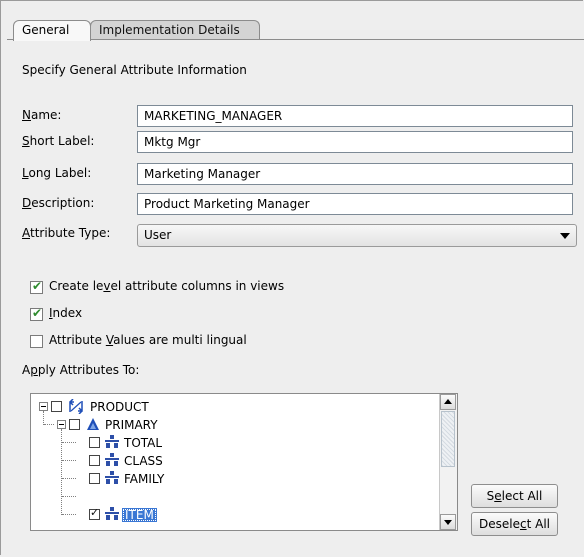  Describe the element at coordinates (94, 442) in the screenshot. I see `tree-checkbox-total` at that location.